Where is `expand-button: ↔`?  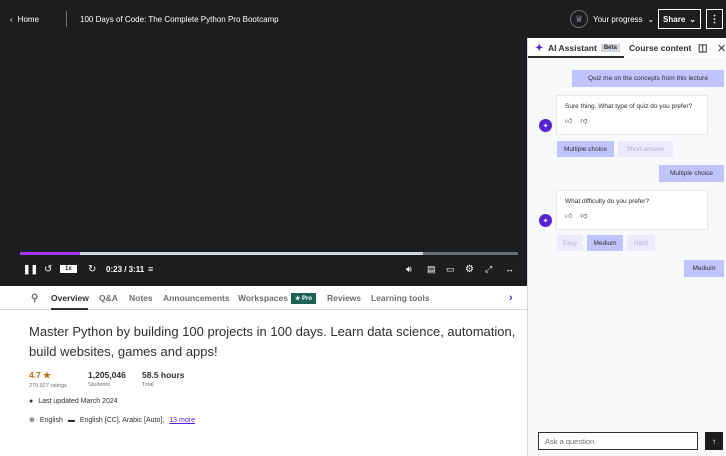 expand-button: ↔ is located at coordinates (509, 269).